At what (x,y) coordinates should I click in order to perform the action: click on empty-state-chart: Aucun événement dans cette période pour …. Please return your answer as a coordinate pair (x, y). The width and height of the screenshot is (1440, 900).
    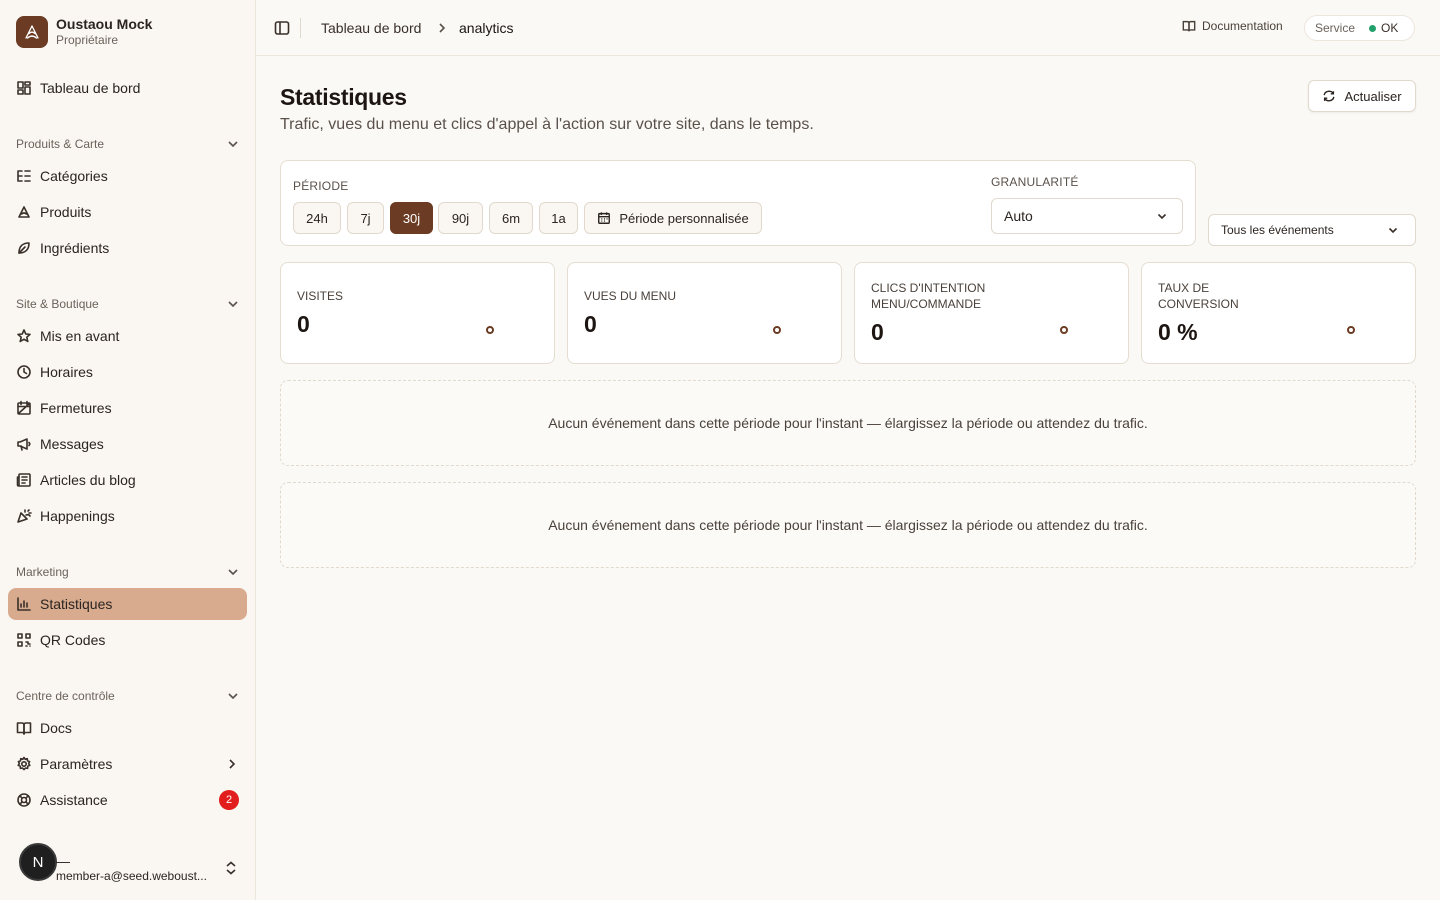
    Looking at the image, I should click on (848, 423).